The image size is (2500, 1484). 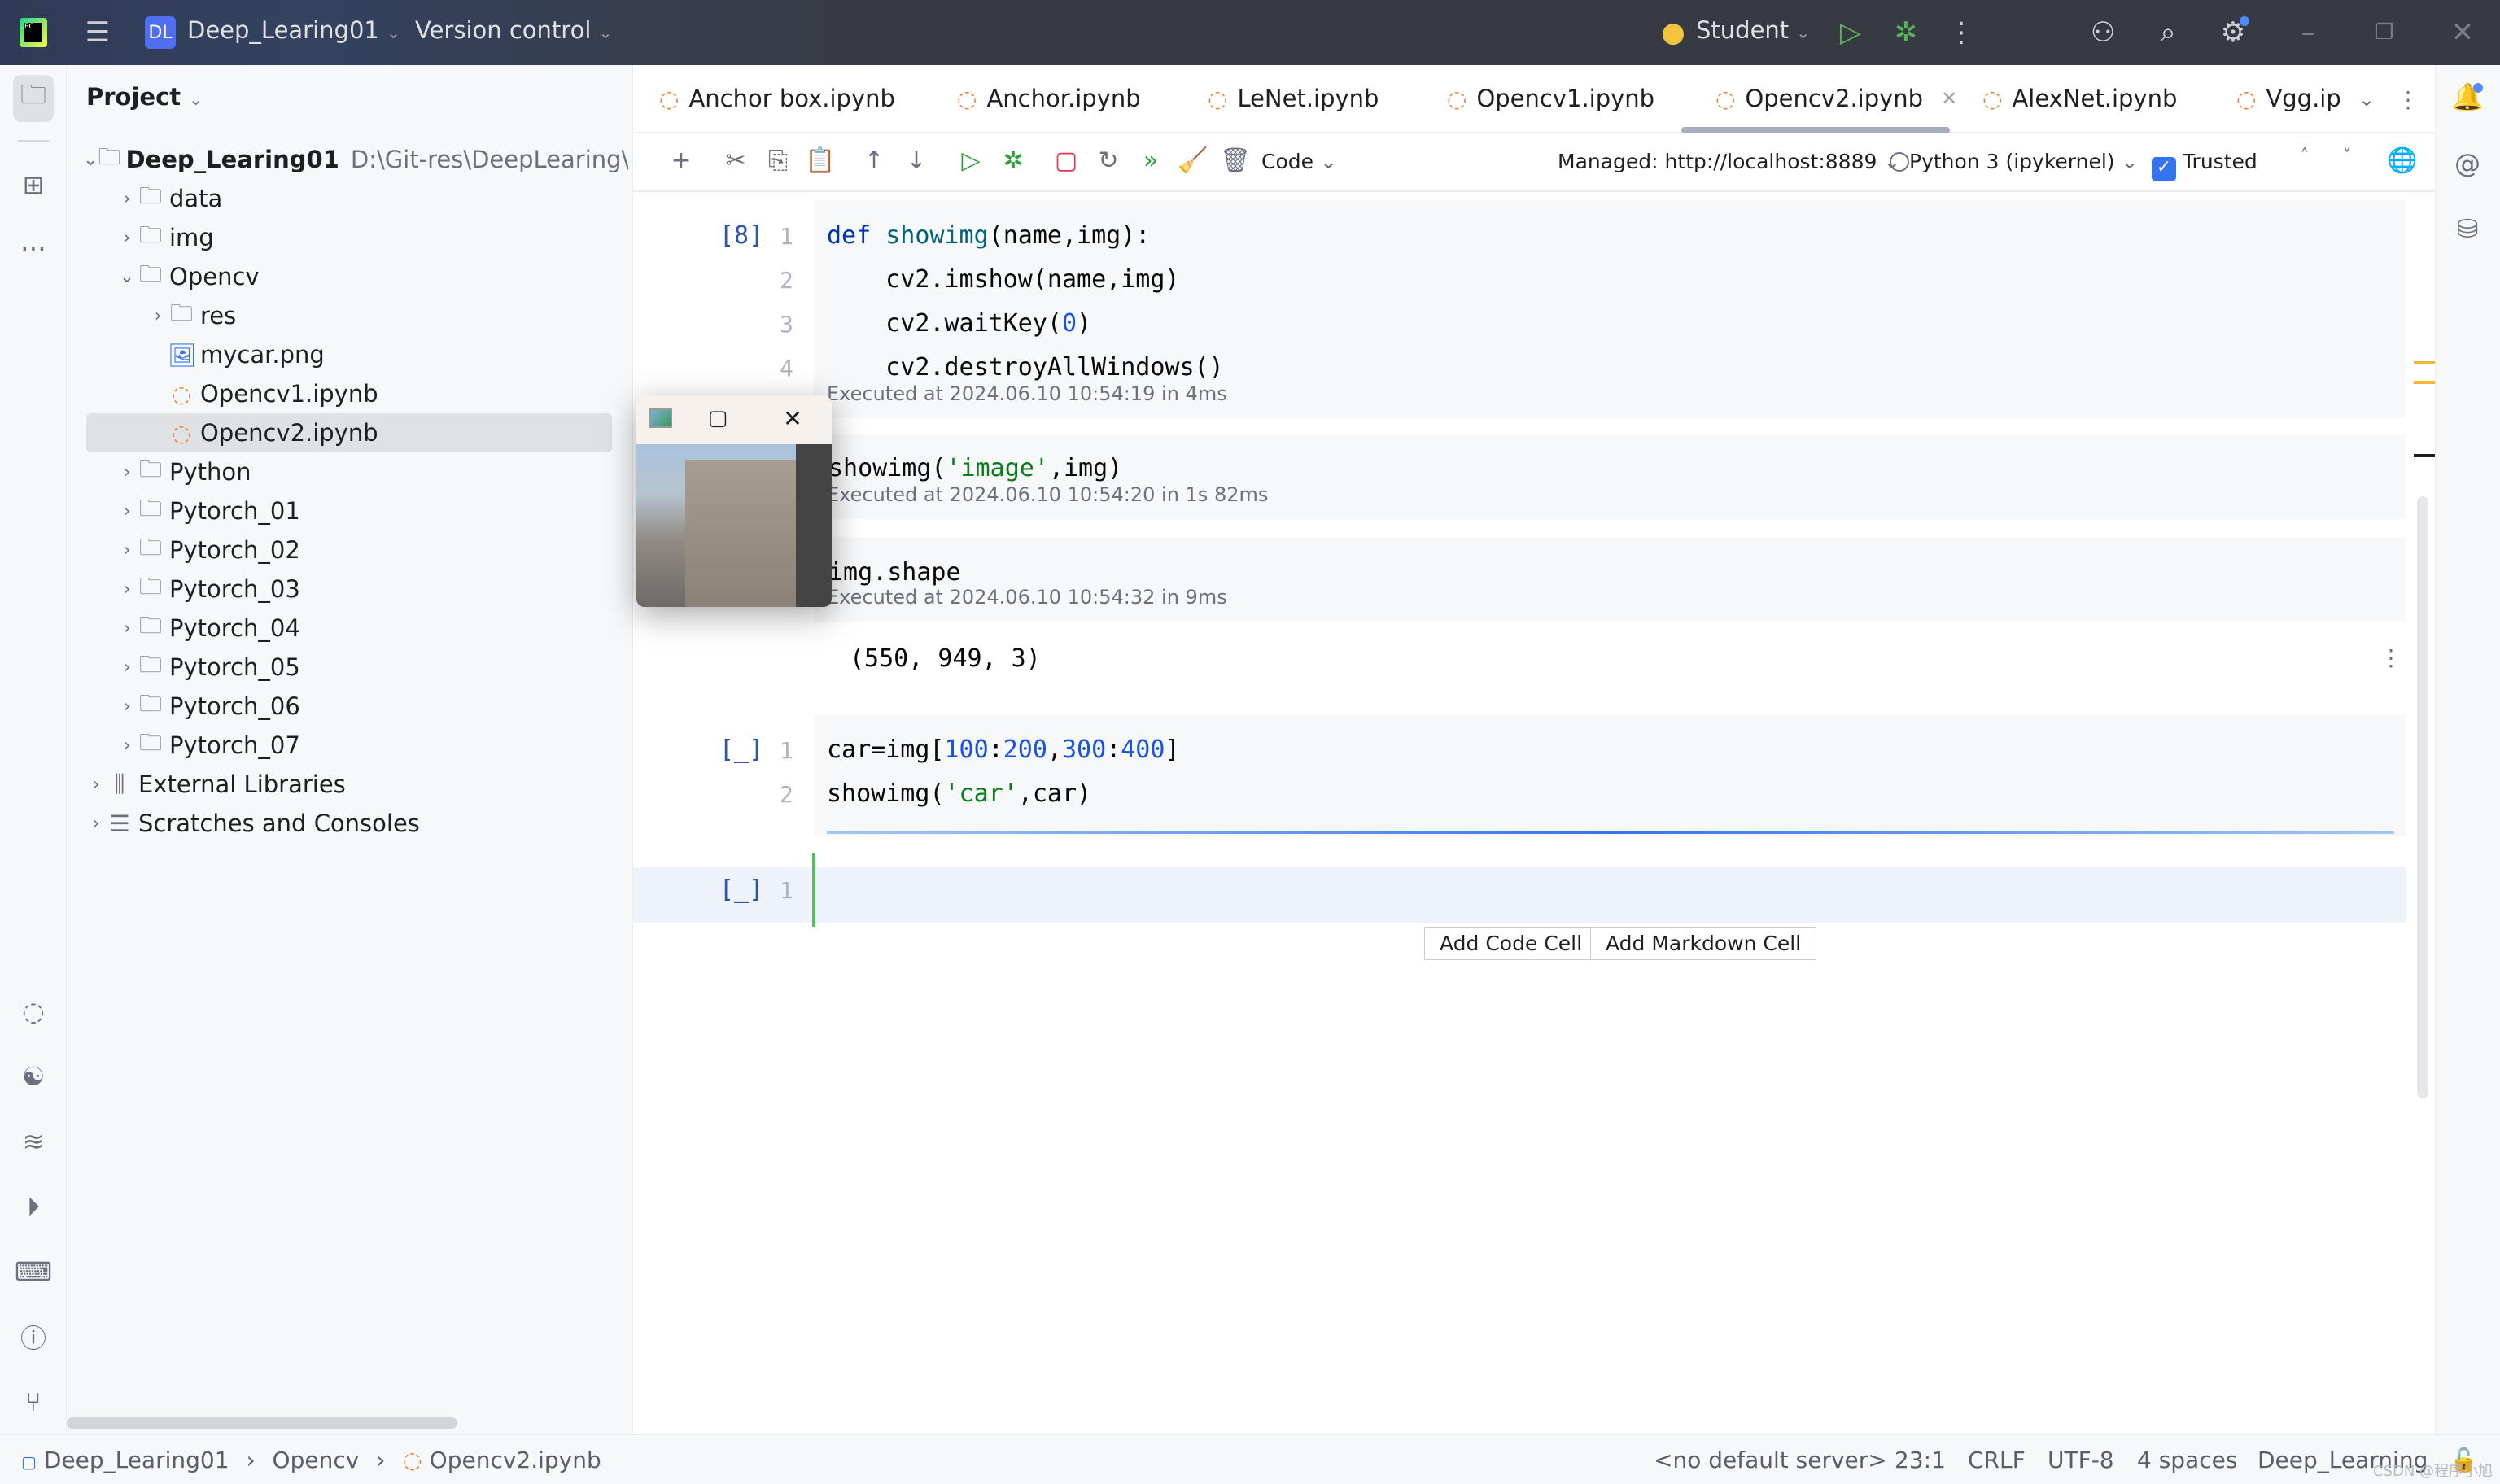 I want to click on cell-output: (550, 949, 3), so click(x=945, y=659).